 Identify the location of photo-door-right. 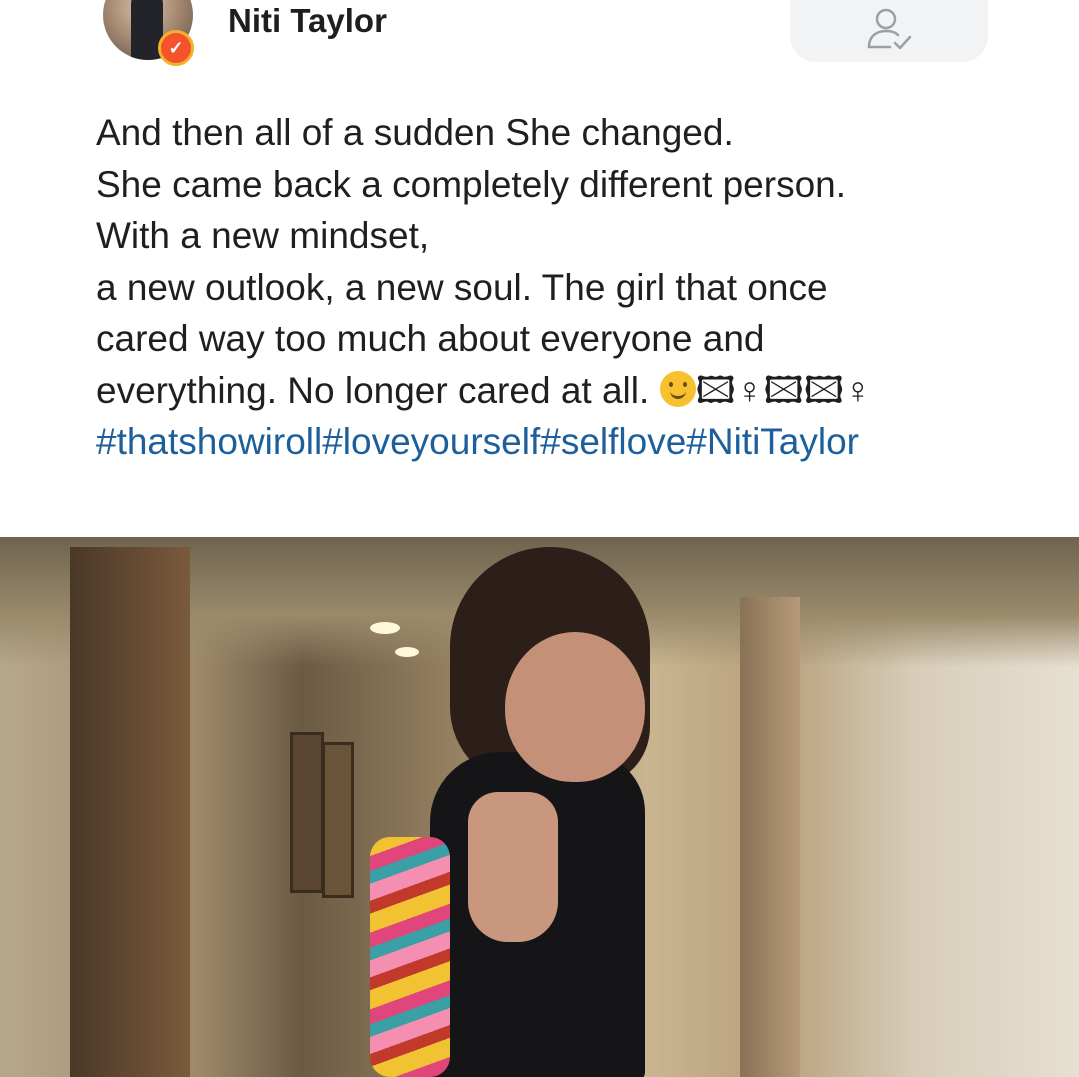
(770, 837).